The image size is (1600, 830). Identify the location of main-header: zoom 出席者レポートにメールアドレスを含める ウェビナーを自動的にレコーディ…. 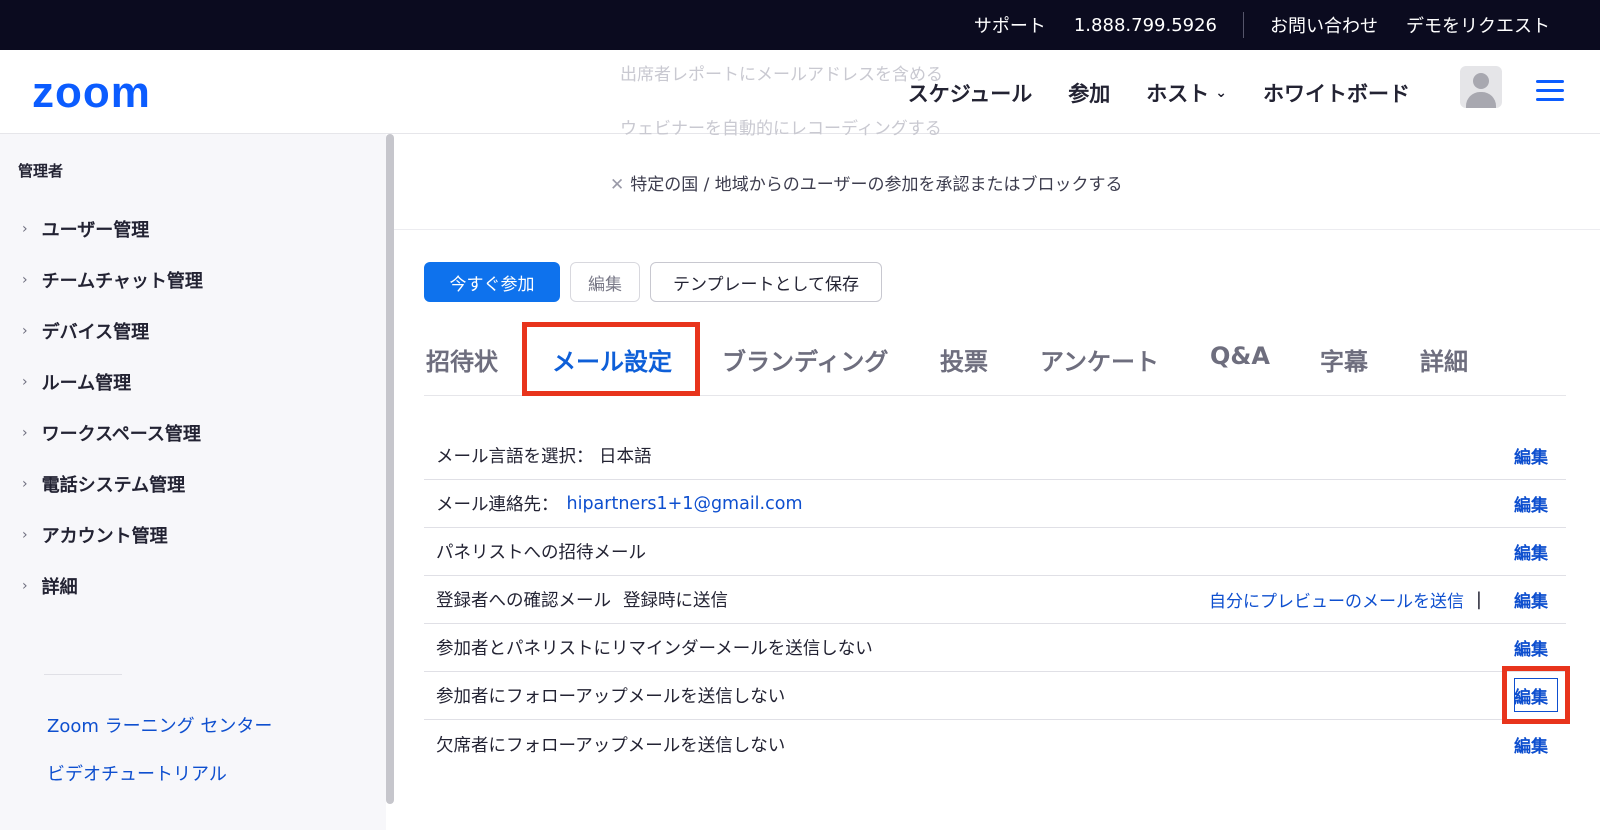
(800, 94).